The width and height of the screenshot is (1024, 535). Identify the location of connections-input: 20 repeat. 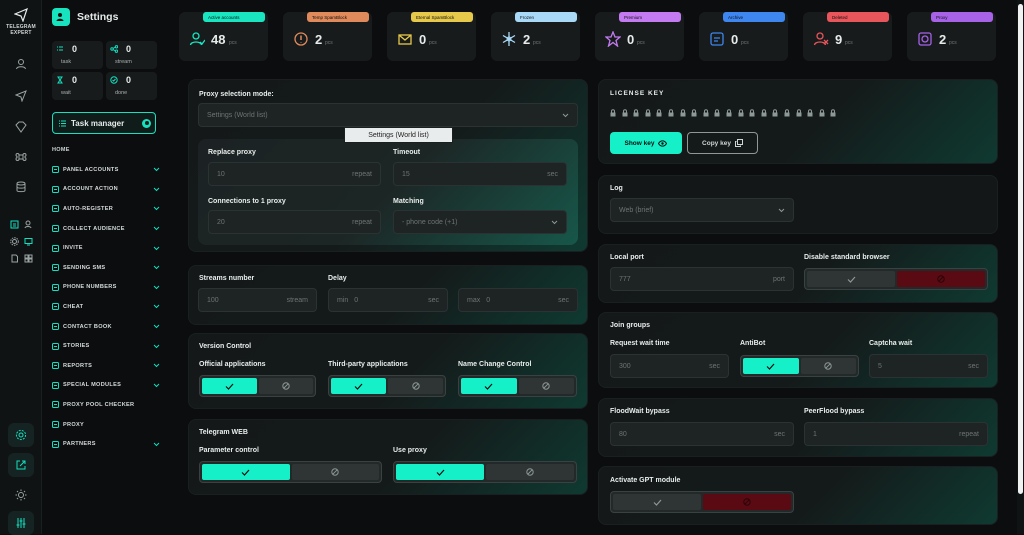
(294, 222).